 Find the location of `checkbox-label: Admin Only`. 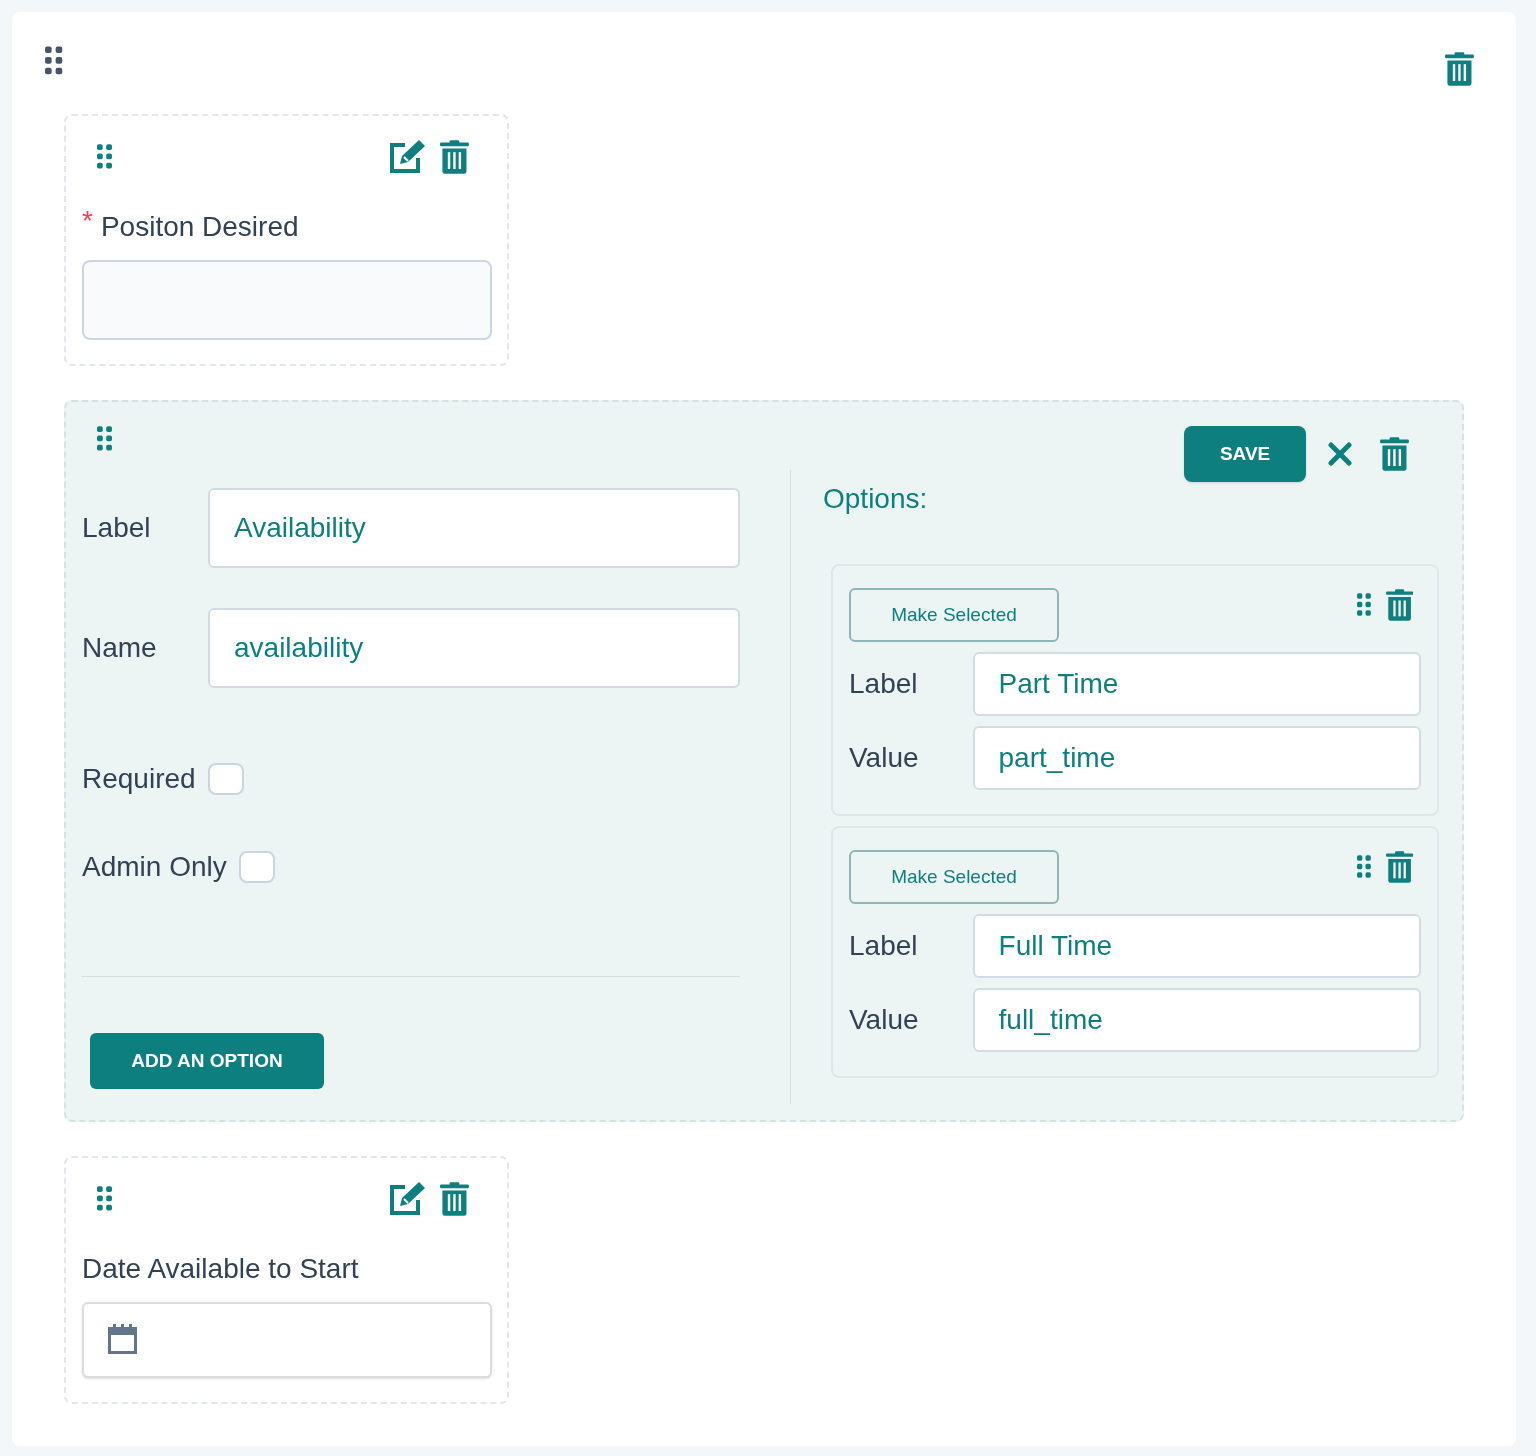

checkbox-label: Admin Only is located at coordinates (154, 867).